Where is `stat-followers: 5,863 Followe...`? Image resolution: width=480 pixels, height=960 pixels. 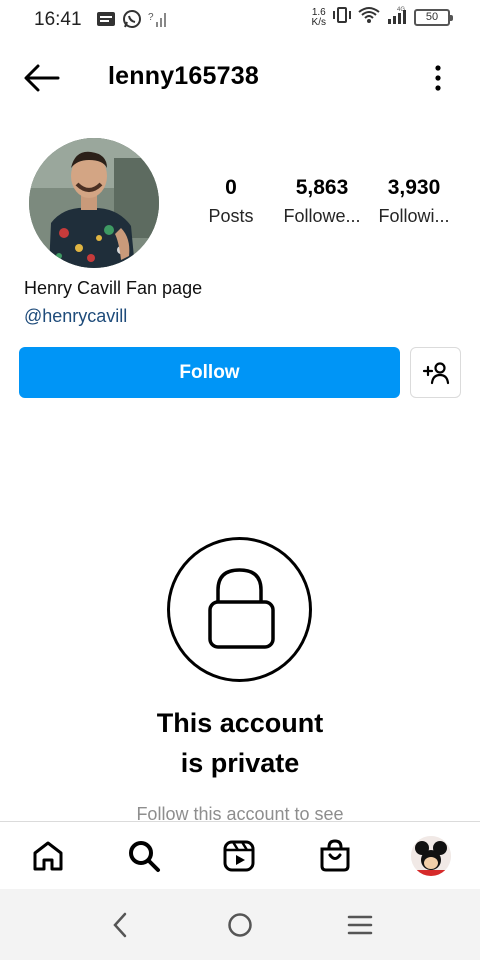 stat-followers: 5,863 Followe... is located at coordinates (322, 200).